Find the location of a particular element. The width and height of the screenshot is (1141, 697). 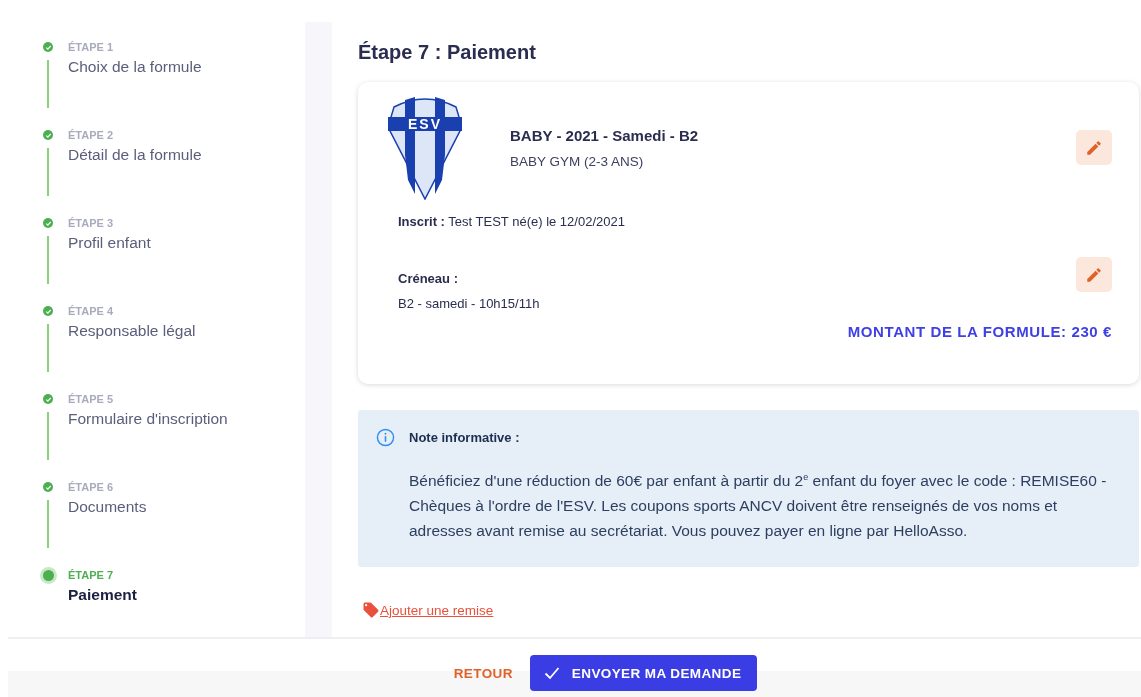

step-name: Profil enfant is located at coordinates (109, 242).